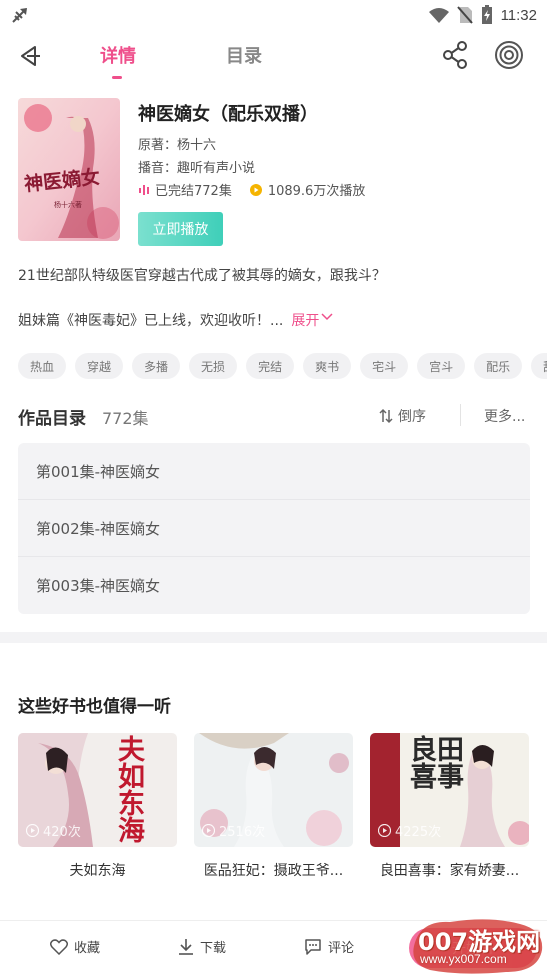  Describe the element at coordinates (518, 15) in the screenshot. I see `status-time: 11:32` at that location.